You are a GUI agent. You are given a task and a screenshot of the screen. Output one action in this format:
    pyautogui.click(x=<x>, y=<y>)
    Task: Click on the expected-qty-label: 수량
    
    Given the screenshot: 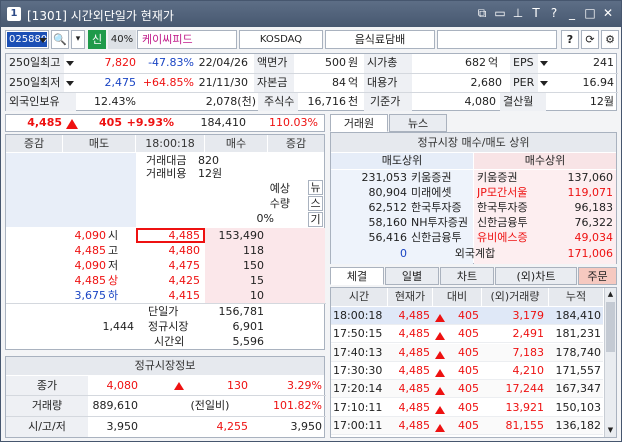 What is the action you would take?
    pyautogui.click(x=279, y=203)
    